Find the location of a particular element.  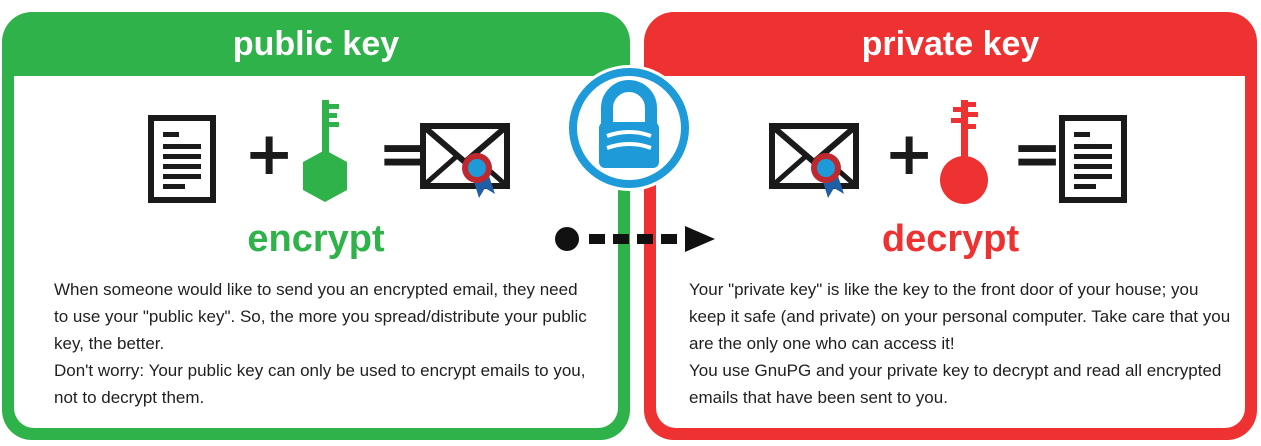

public-key-title: public key is located at coordinates (316, 43).